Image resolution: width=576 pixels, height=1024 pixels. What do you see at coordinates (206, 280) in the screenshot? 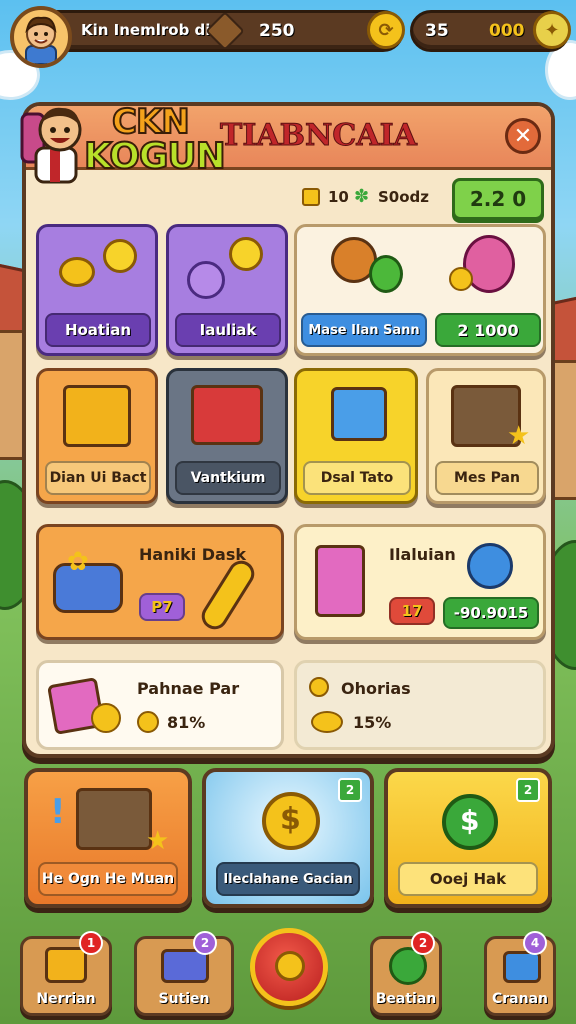
I see `berry-icon` at bounding box center [206, 280].